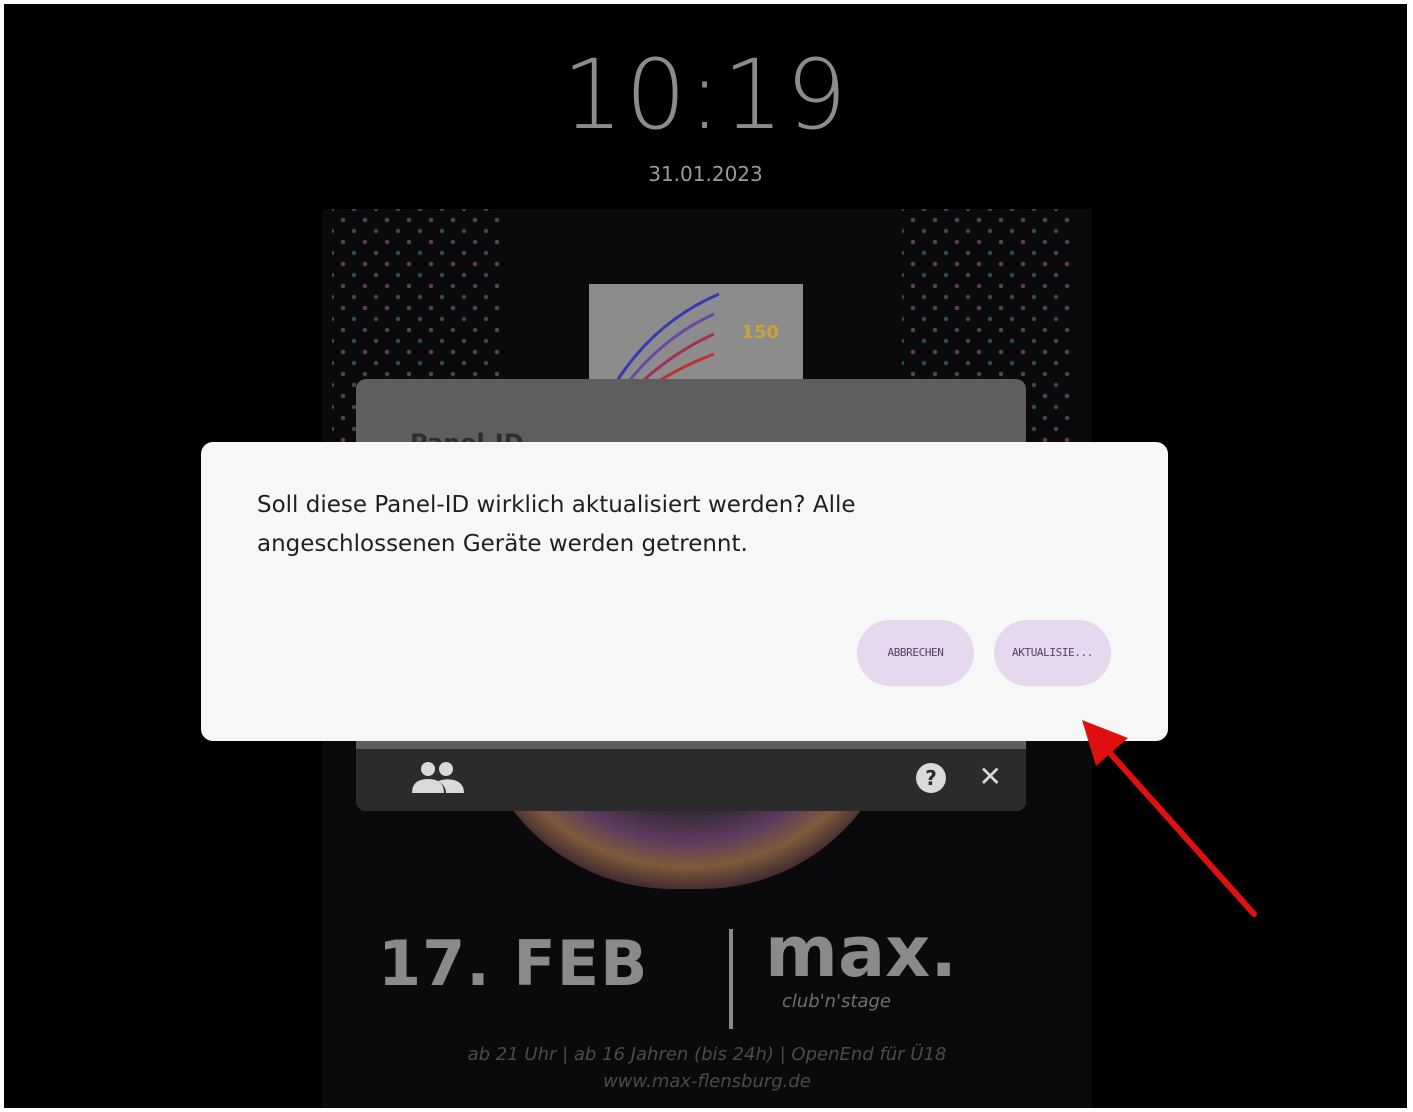 Image resolution: width=1413 pixels, height=1112 pixels. Describe the element at coordinates (990, 777) in the screenshot. I see `close-icon: ✕` at that location.